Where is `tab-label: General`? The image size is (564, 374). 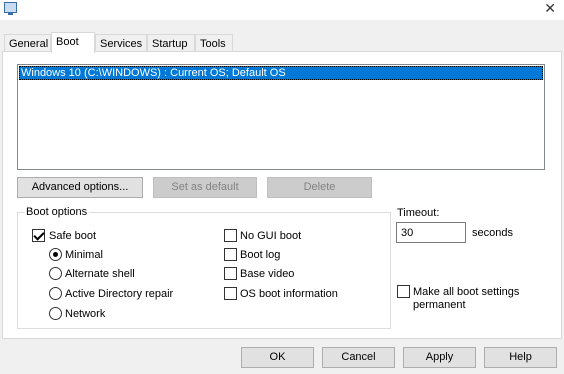 tab-label: General is located at coordinates (29, 44).